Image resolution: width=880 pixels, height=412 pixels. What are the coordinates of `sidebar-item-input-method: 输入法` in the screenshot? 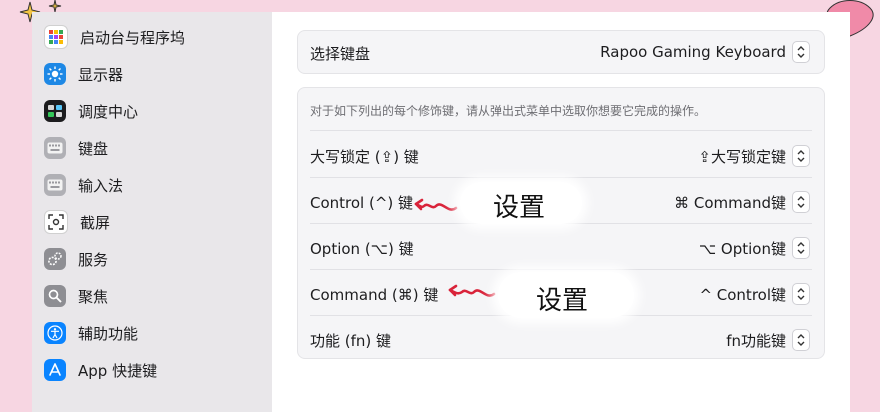 It's located at (83, 185).